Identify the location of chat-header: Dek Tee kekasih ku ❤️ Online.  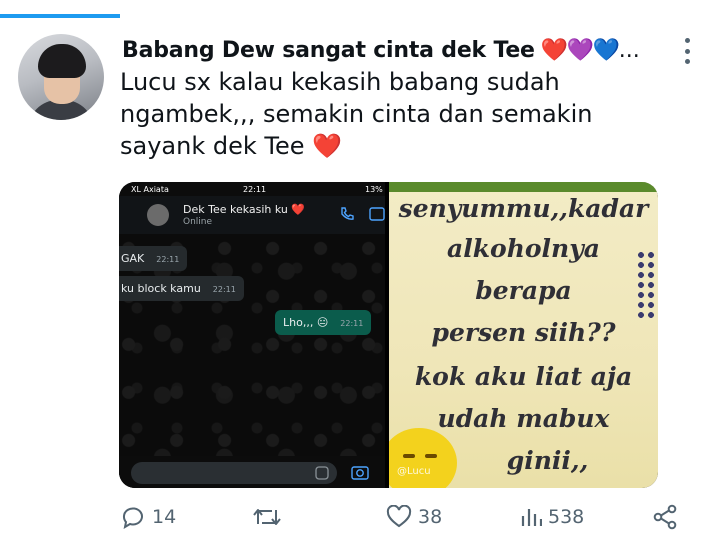
(252, 215).